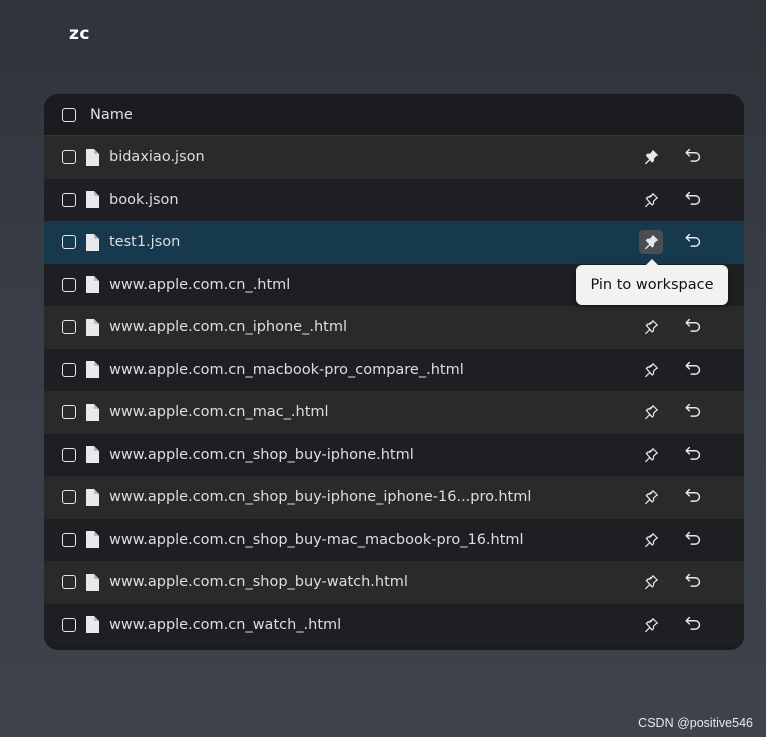 This screenshot has height=737, width=766. Describe the element at coordinates (199, 285) in the screenshot. I see `file-name: www.apple.com.cn_.html` at that location.